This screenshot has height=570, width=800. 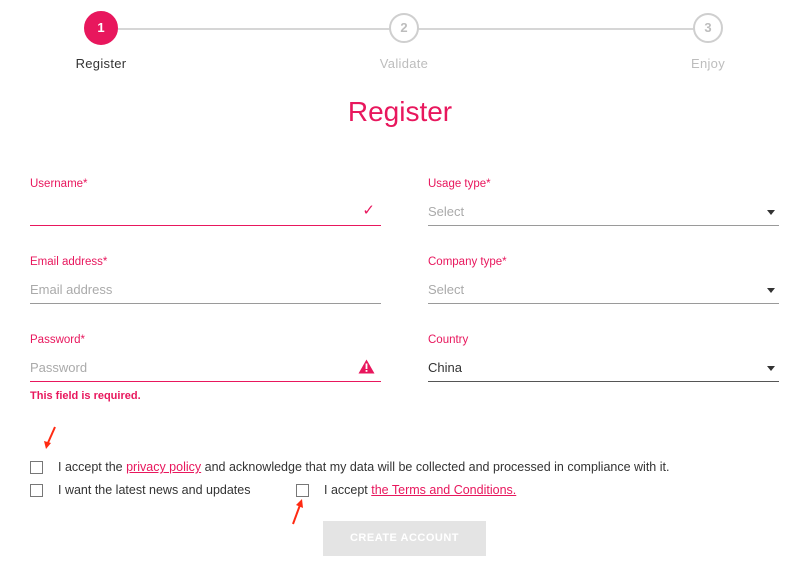 I want to click on warning-icon, so click(x=366, y=366).